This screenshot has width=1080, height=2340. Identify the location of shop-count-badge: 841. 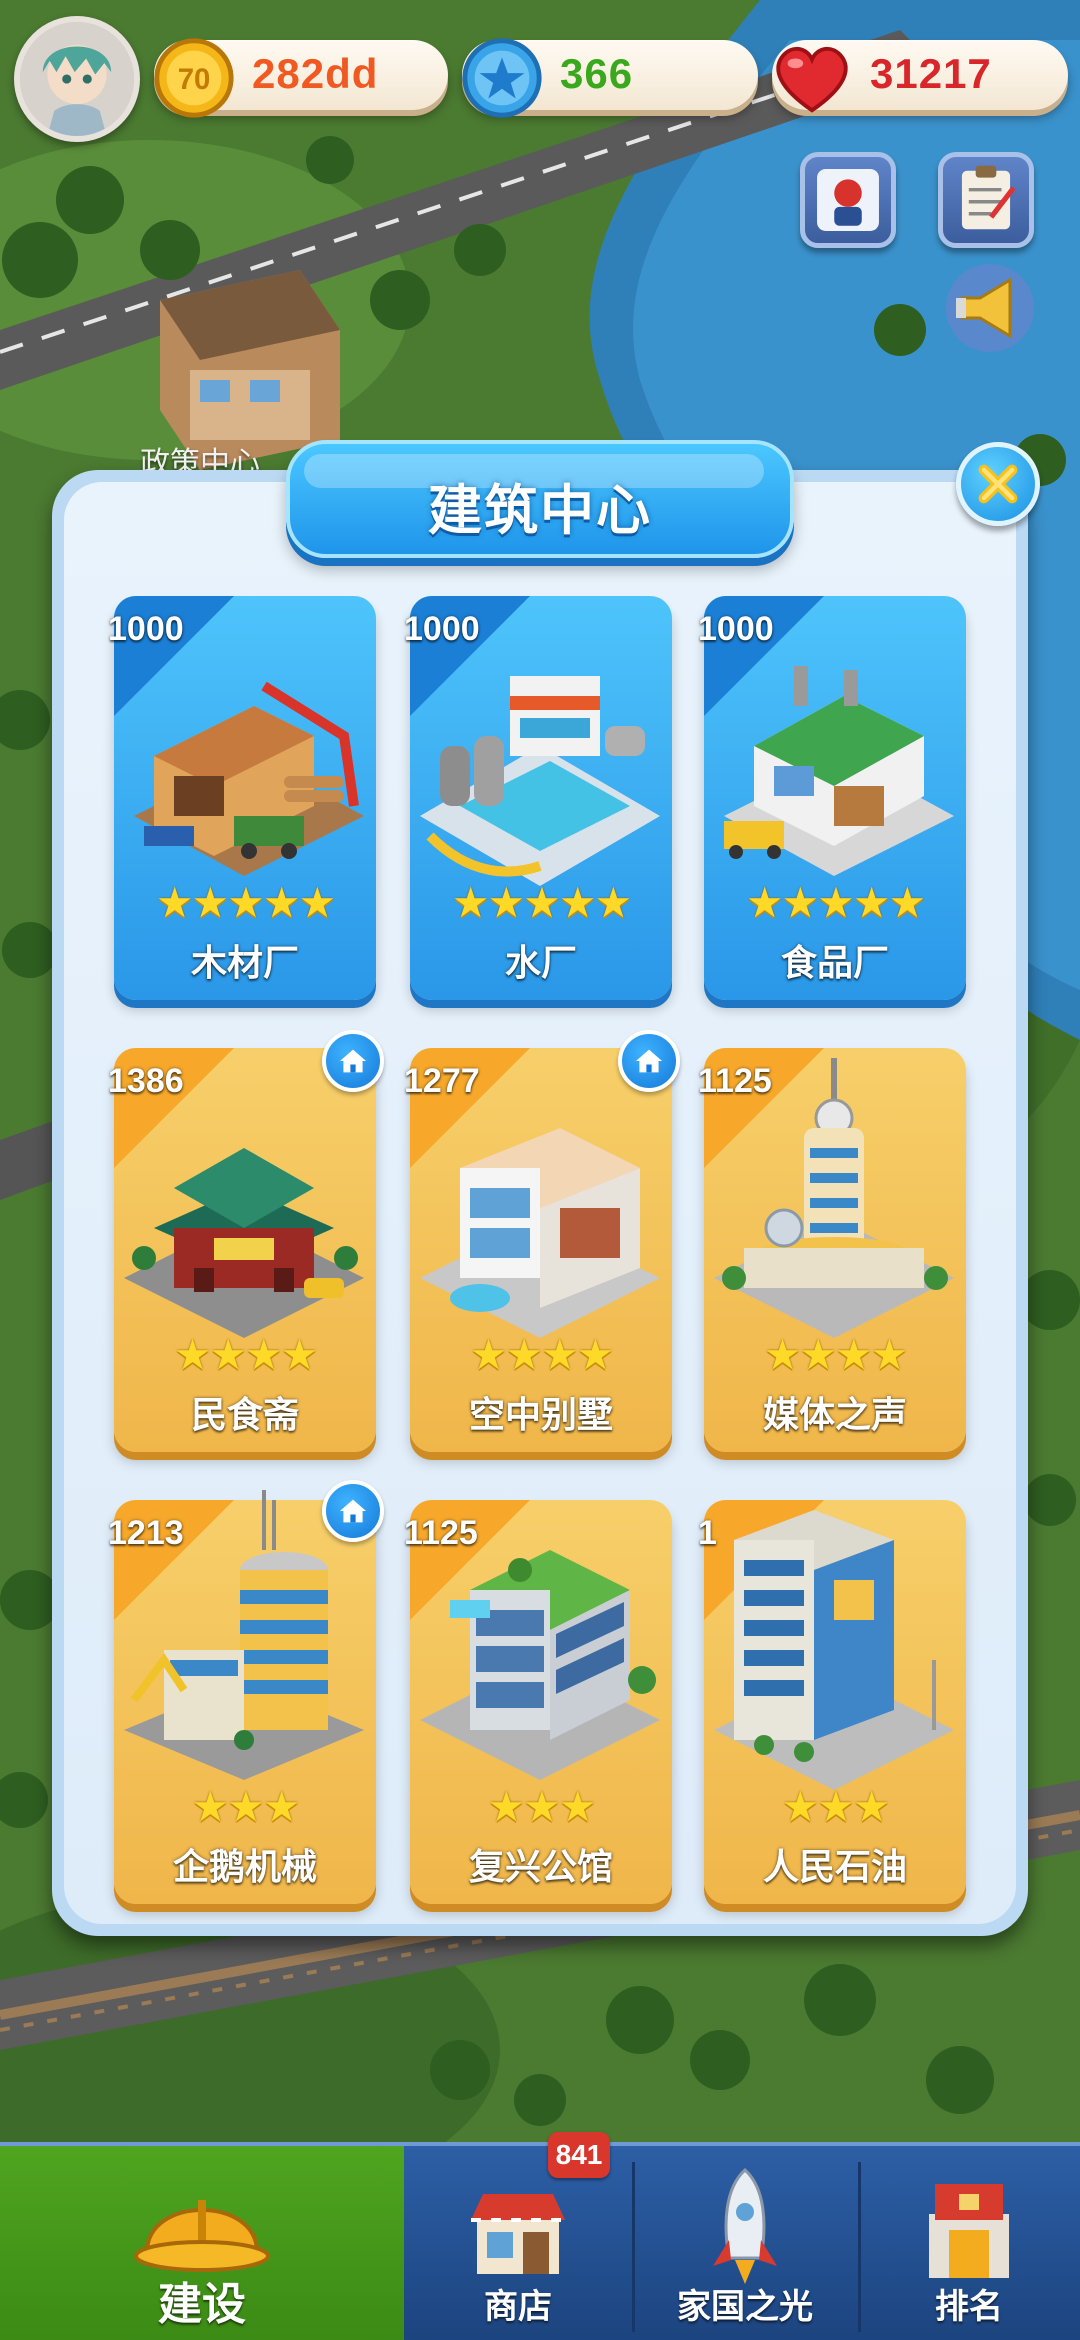
(579, 2155).